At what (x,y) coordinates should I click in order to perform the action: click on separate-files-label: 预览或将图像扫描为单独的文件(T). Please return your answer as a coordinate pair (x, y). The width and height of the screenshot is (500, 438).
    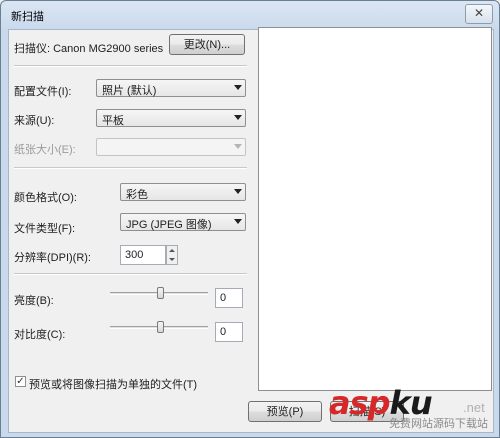
    Looking at the image, I should click on (113, 385).